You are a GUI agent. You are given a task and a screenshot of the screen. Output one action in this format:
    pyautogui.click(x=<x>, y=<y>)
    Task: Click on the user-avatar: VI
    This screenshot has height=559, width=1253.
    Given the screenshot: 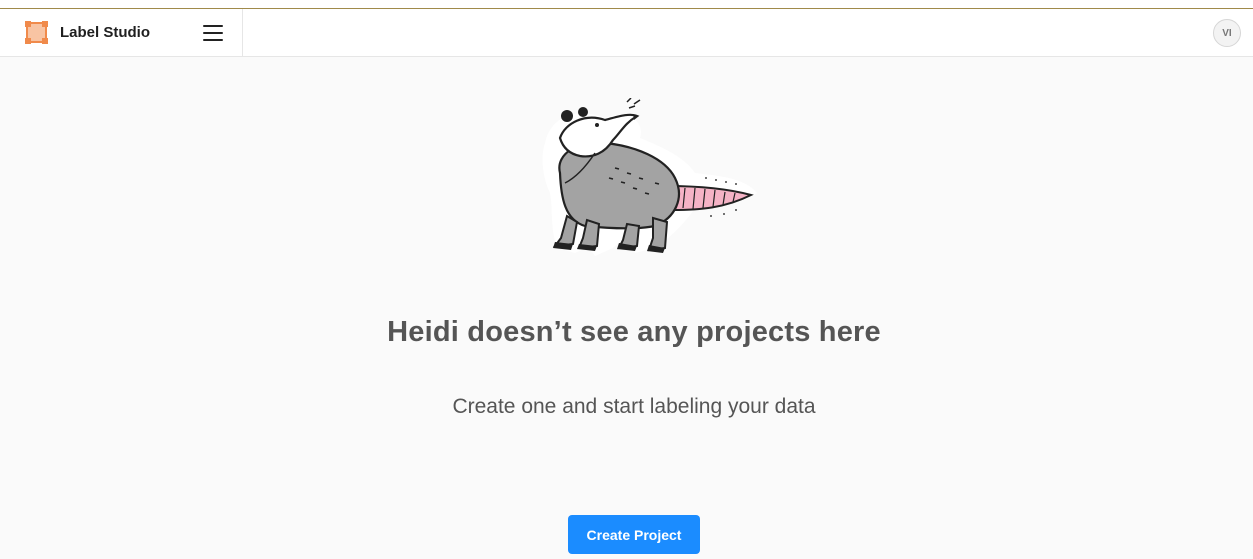 What is the action you would take?
    pyautogui.click(x=1227, y=33)
    